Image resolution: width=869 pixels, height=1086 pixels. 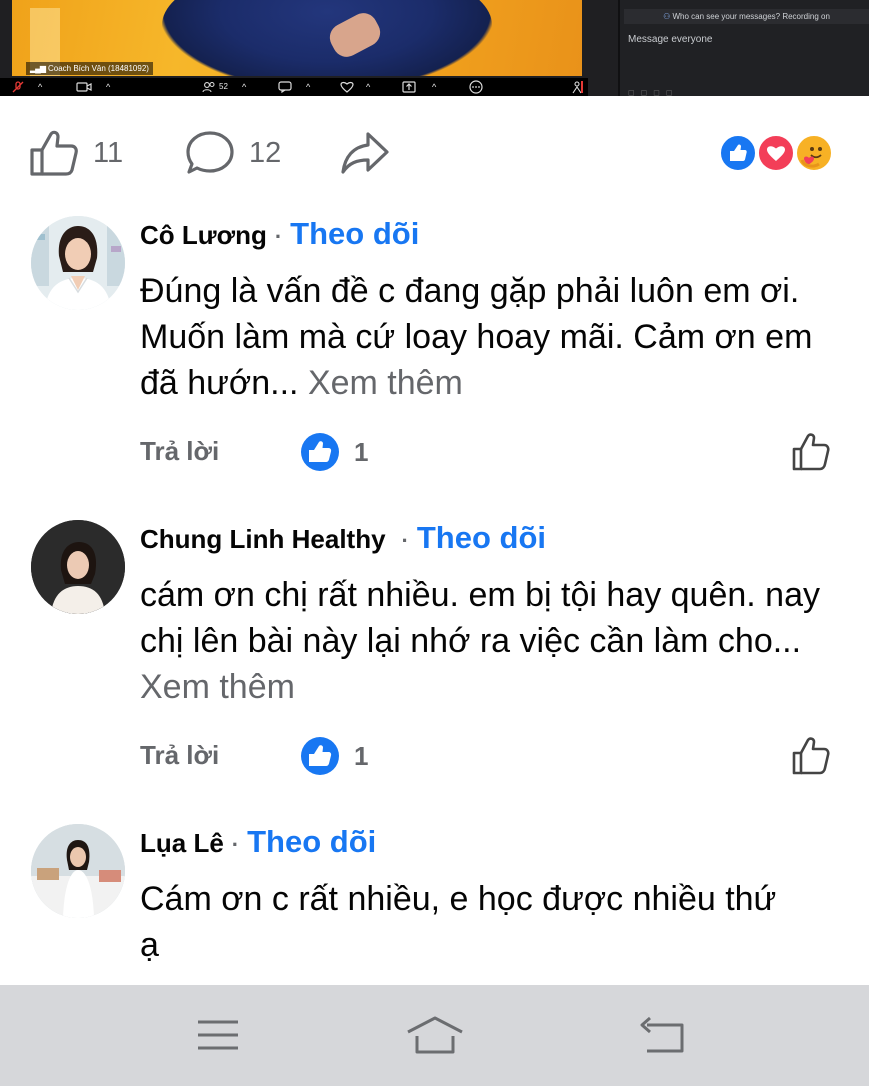 I want to click on speaker-video: ▂▄▆ Coach Bích Vân (18481092), so click(x=297, y=38).